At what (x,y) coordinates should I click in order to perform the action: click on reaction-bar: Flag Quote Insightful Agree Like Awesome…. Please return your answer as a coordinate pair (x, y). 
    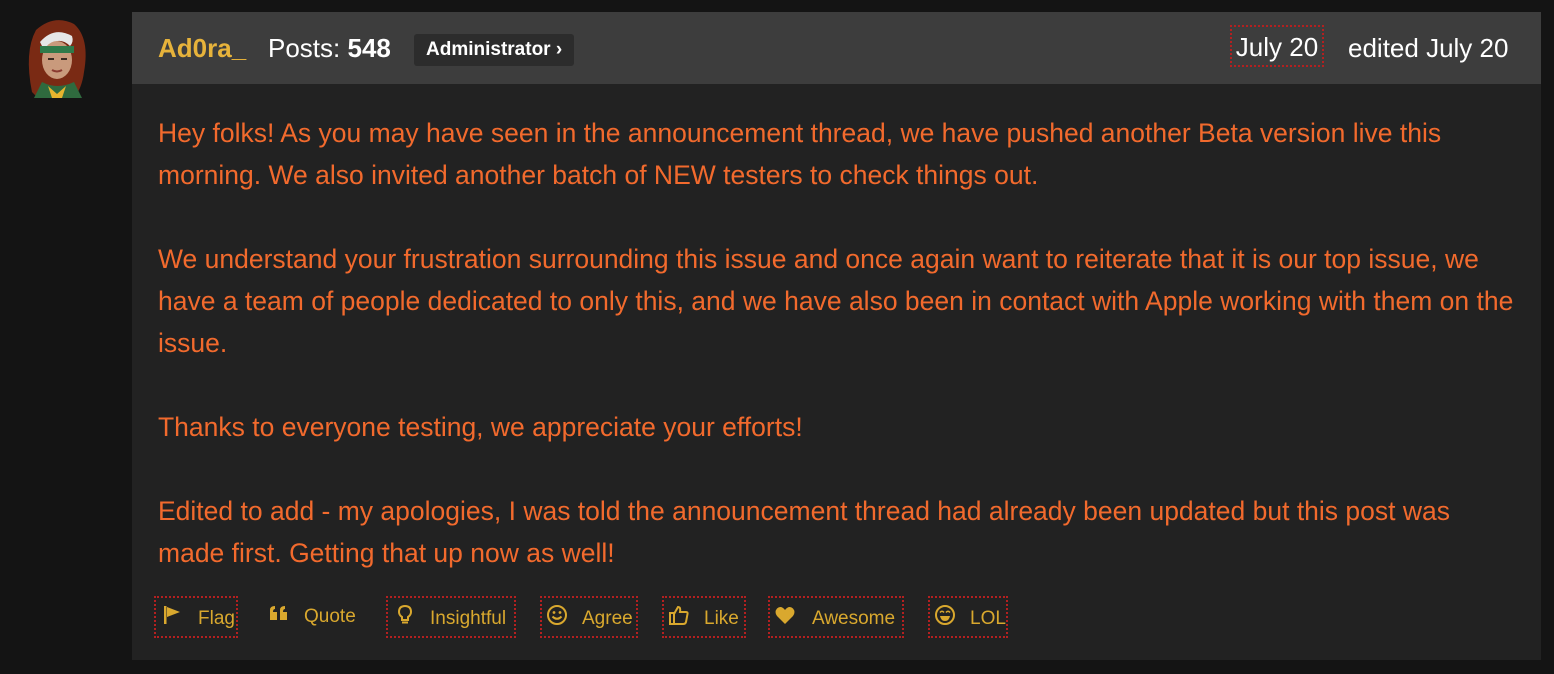
    Looking at the image, I should click on (836, 617).